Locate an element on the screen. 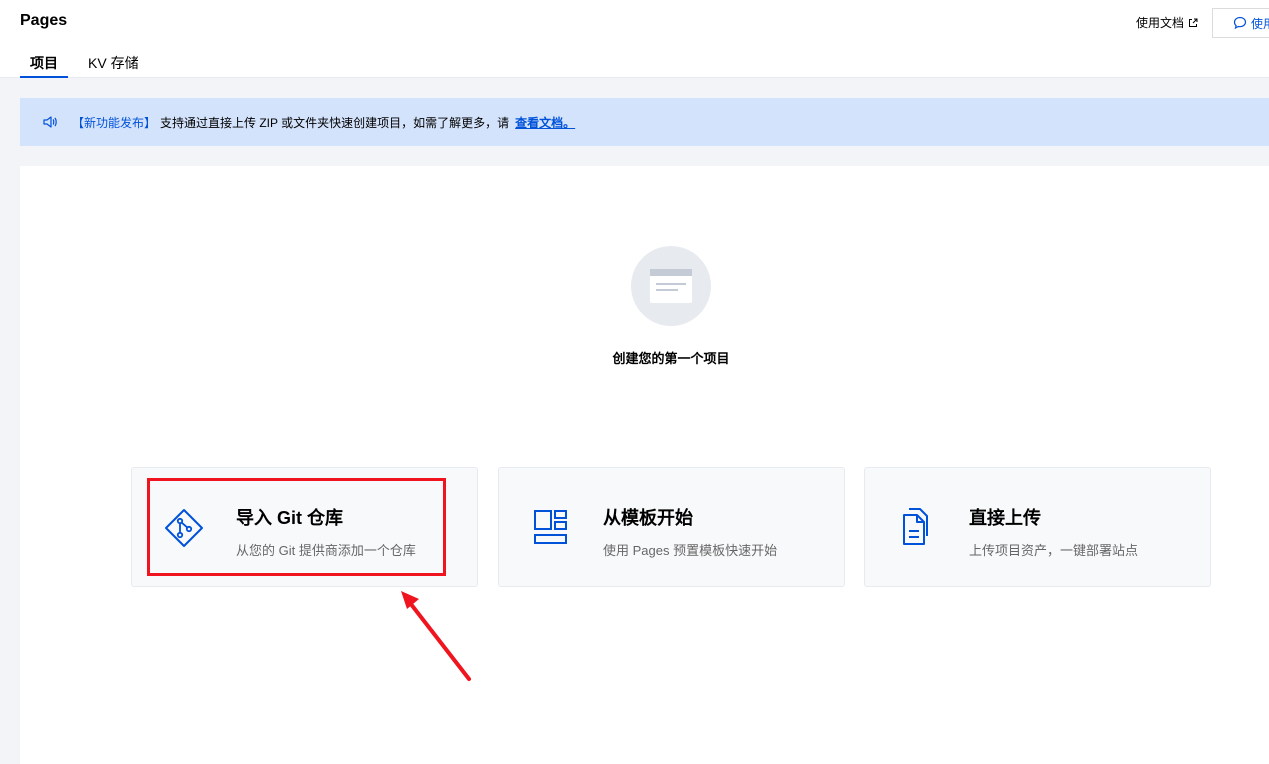  card-description: 使用 Pages 预置模板快速开始 is located at coordinates (690, 550).